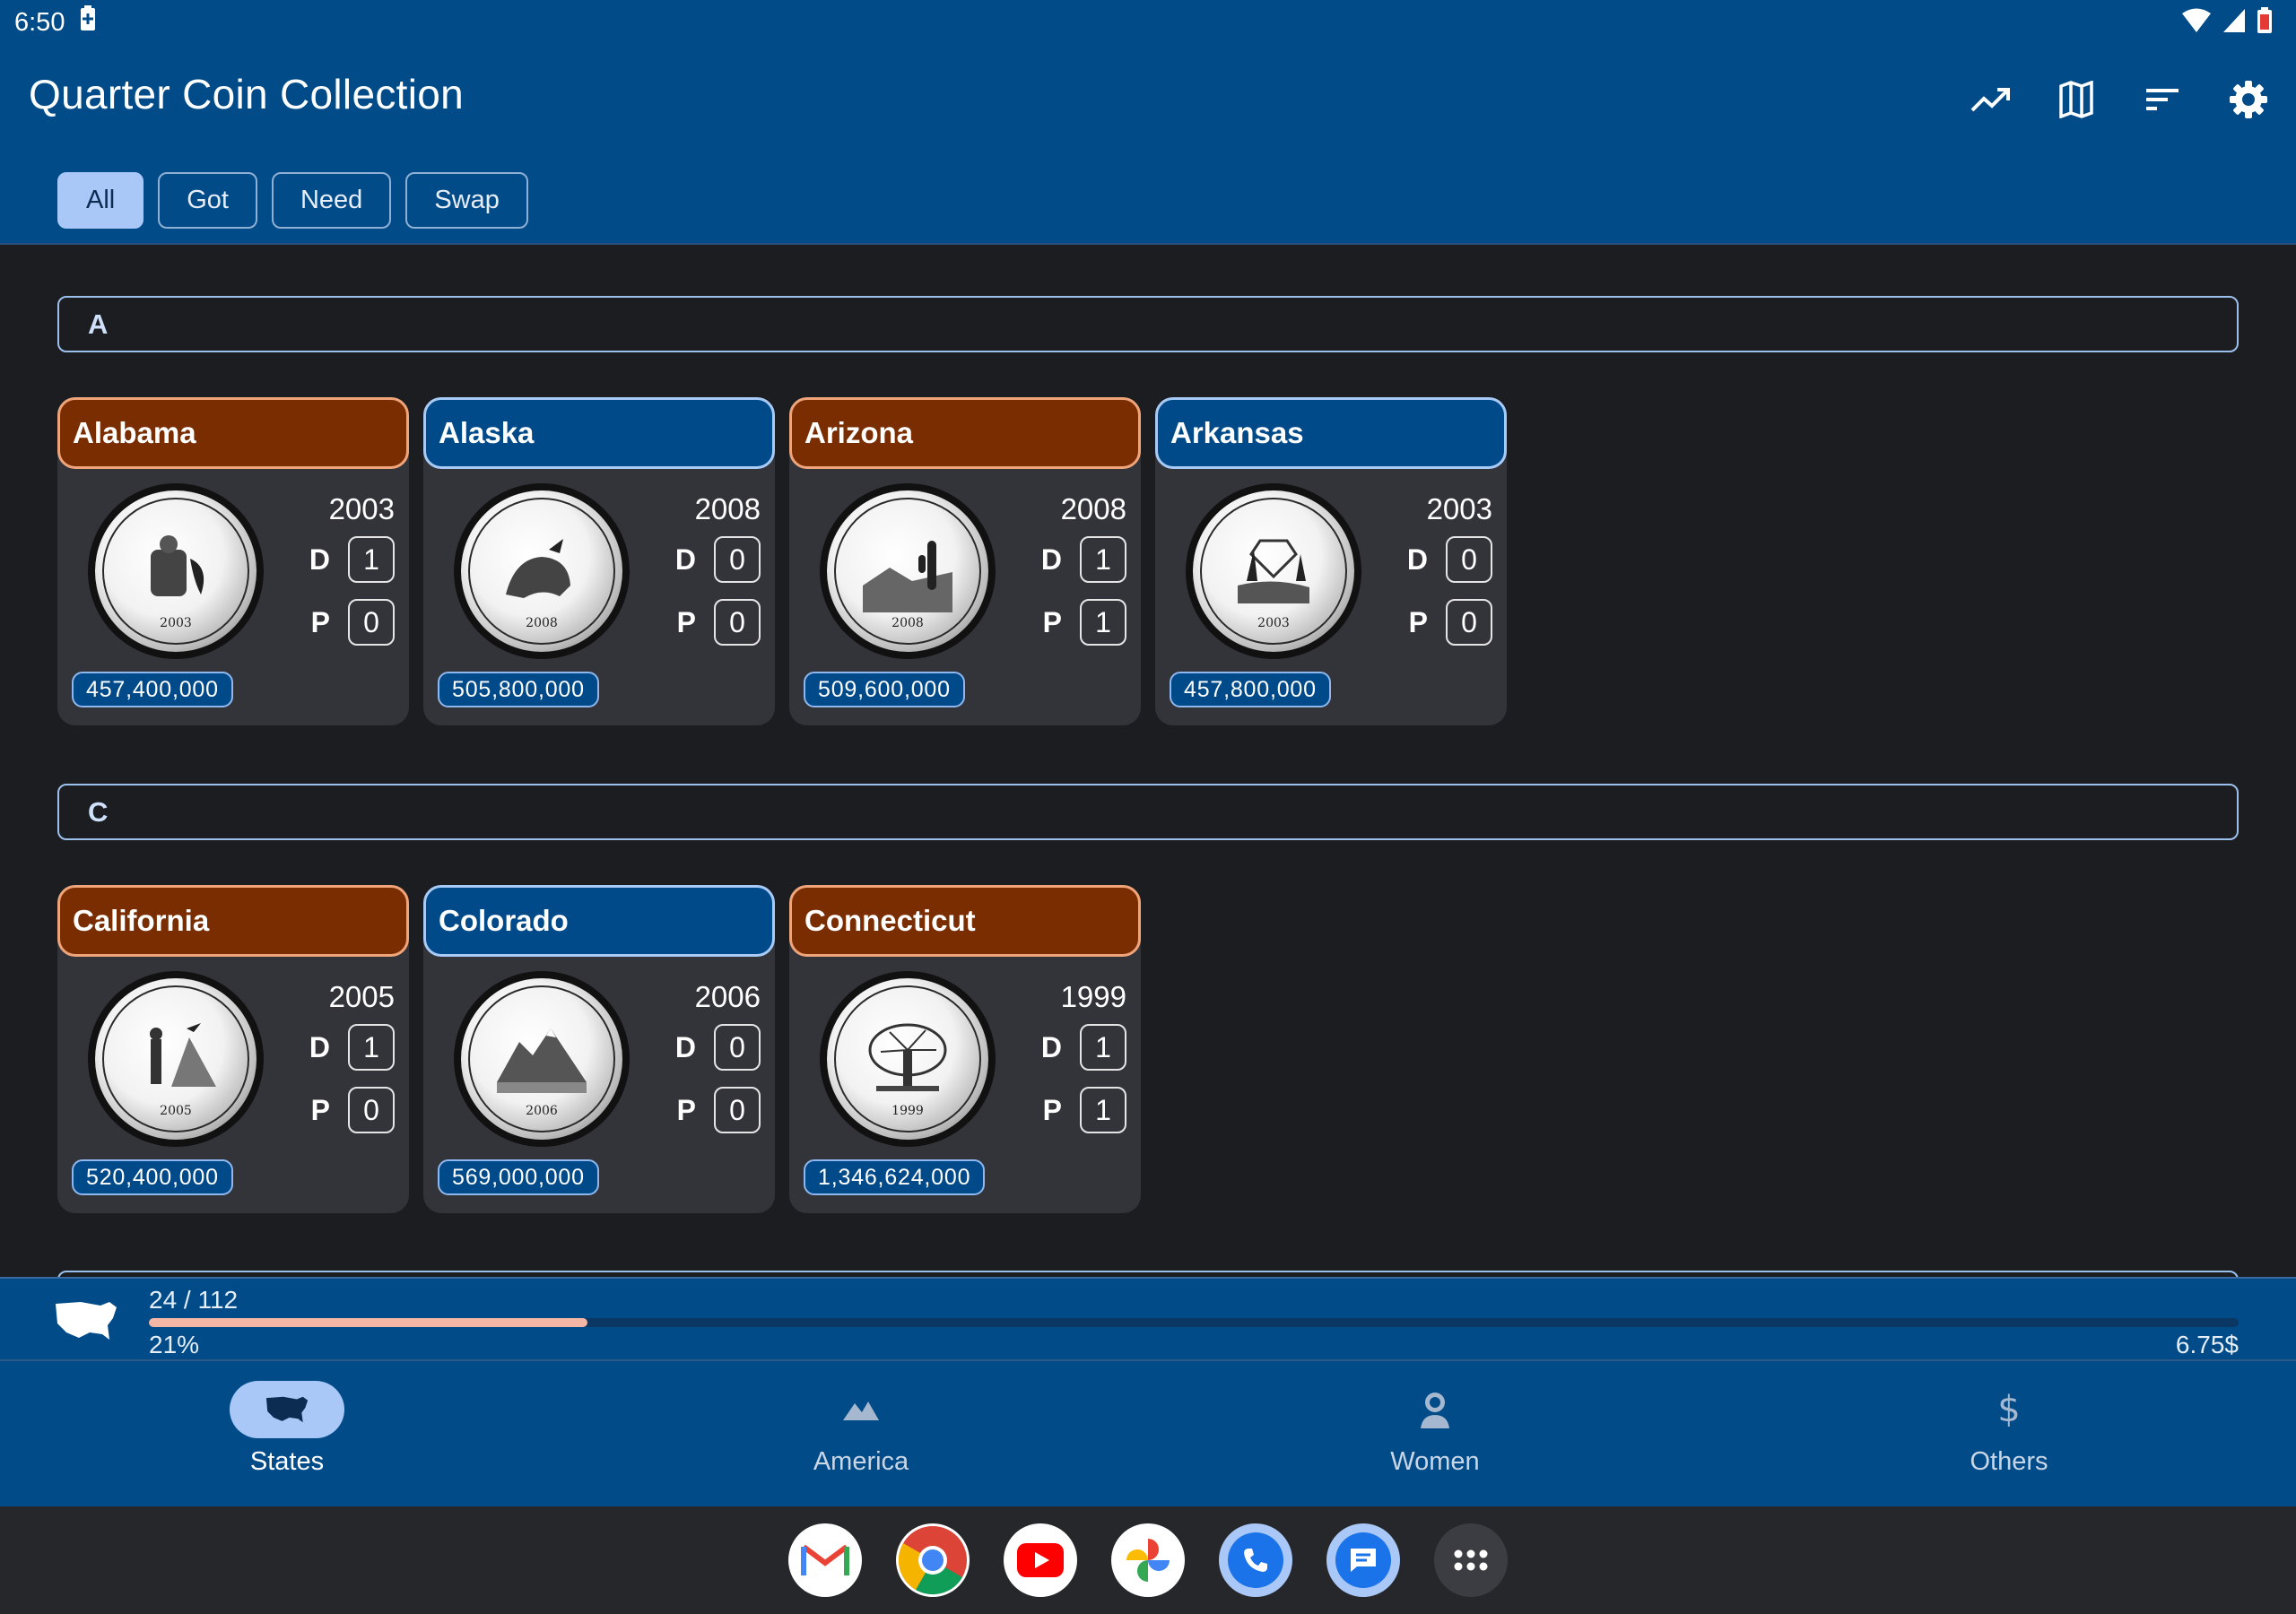  What do you see at coordinates (88, 22) in the screenshot?
I see `battery-saver-icon` at bounding box center [88, 22].